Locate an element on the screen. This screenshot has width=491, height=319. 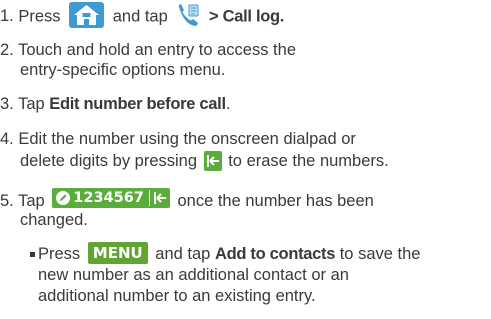
field-divider is located at coordinates (149, 198).